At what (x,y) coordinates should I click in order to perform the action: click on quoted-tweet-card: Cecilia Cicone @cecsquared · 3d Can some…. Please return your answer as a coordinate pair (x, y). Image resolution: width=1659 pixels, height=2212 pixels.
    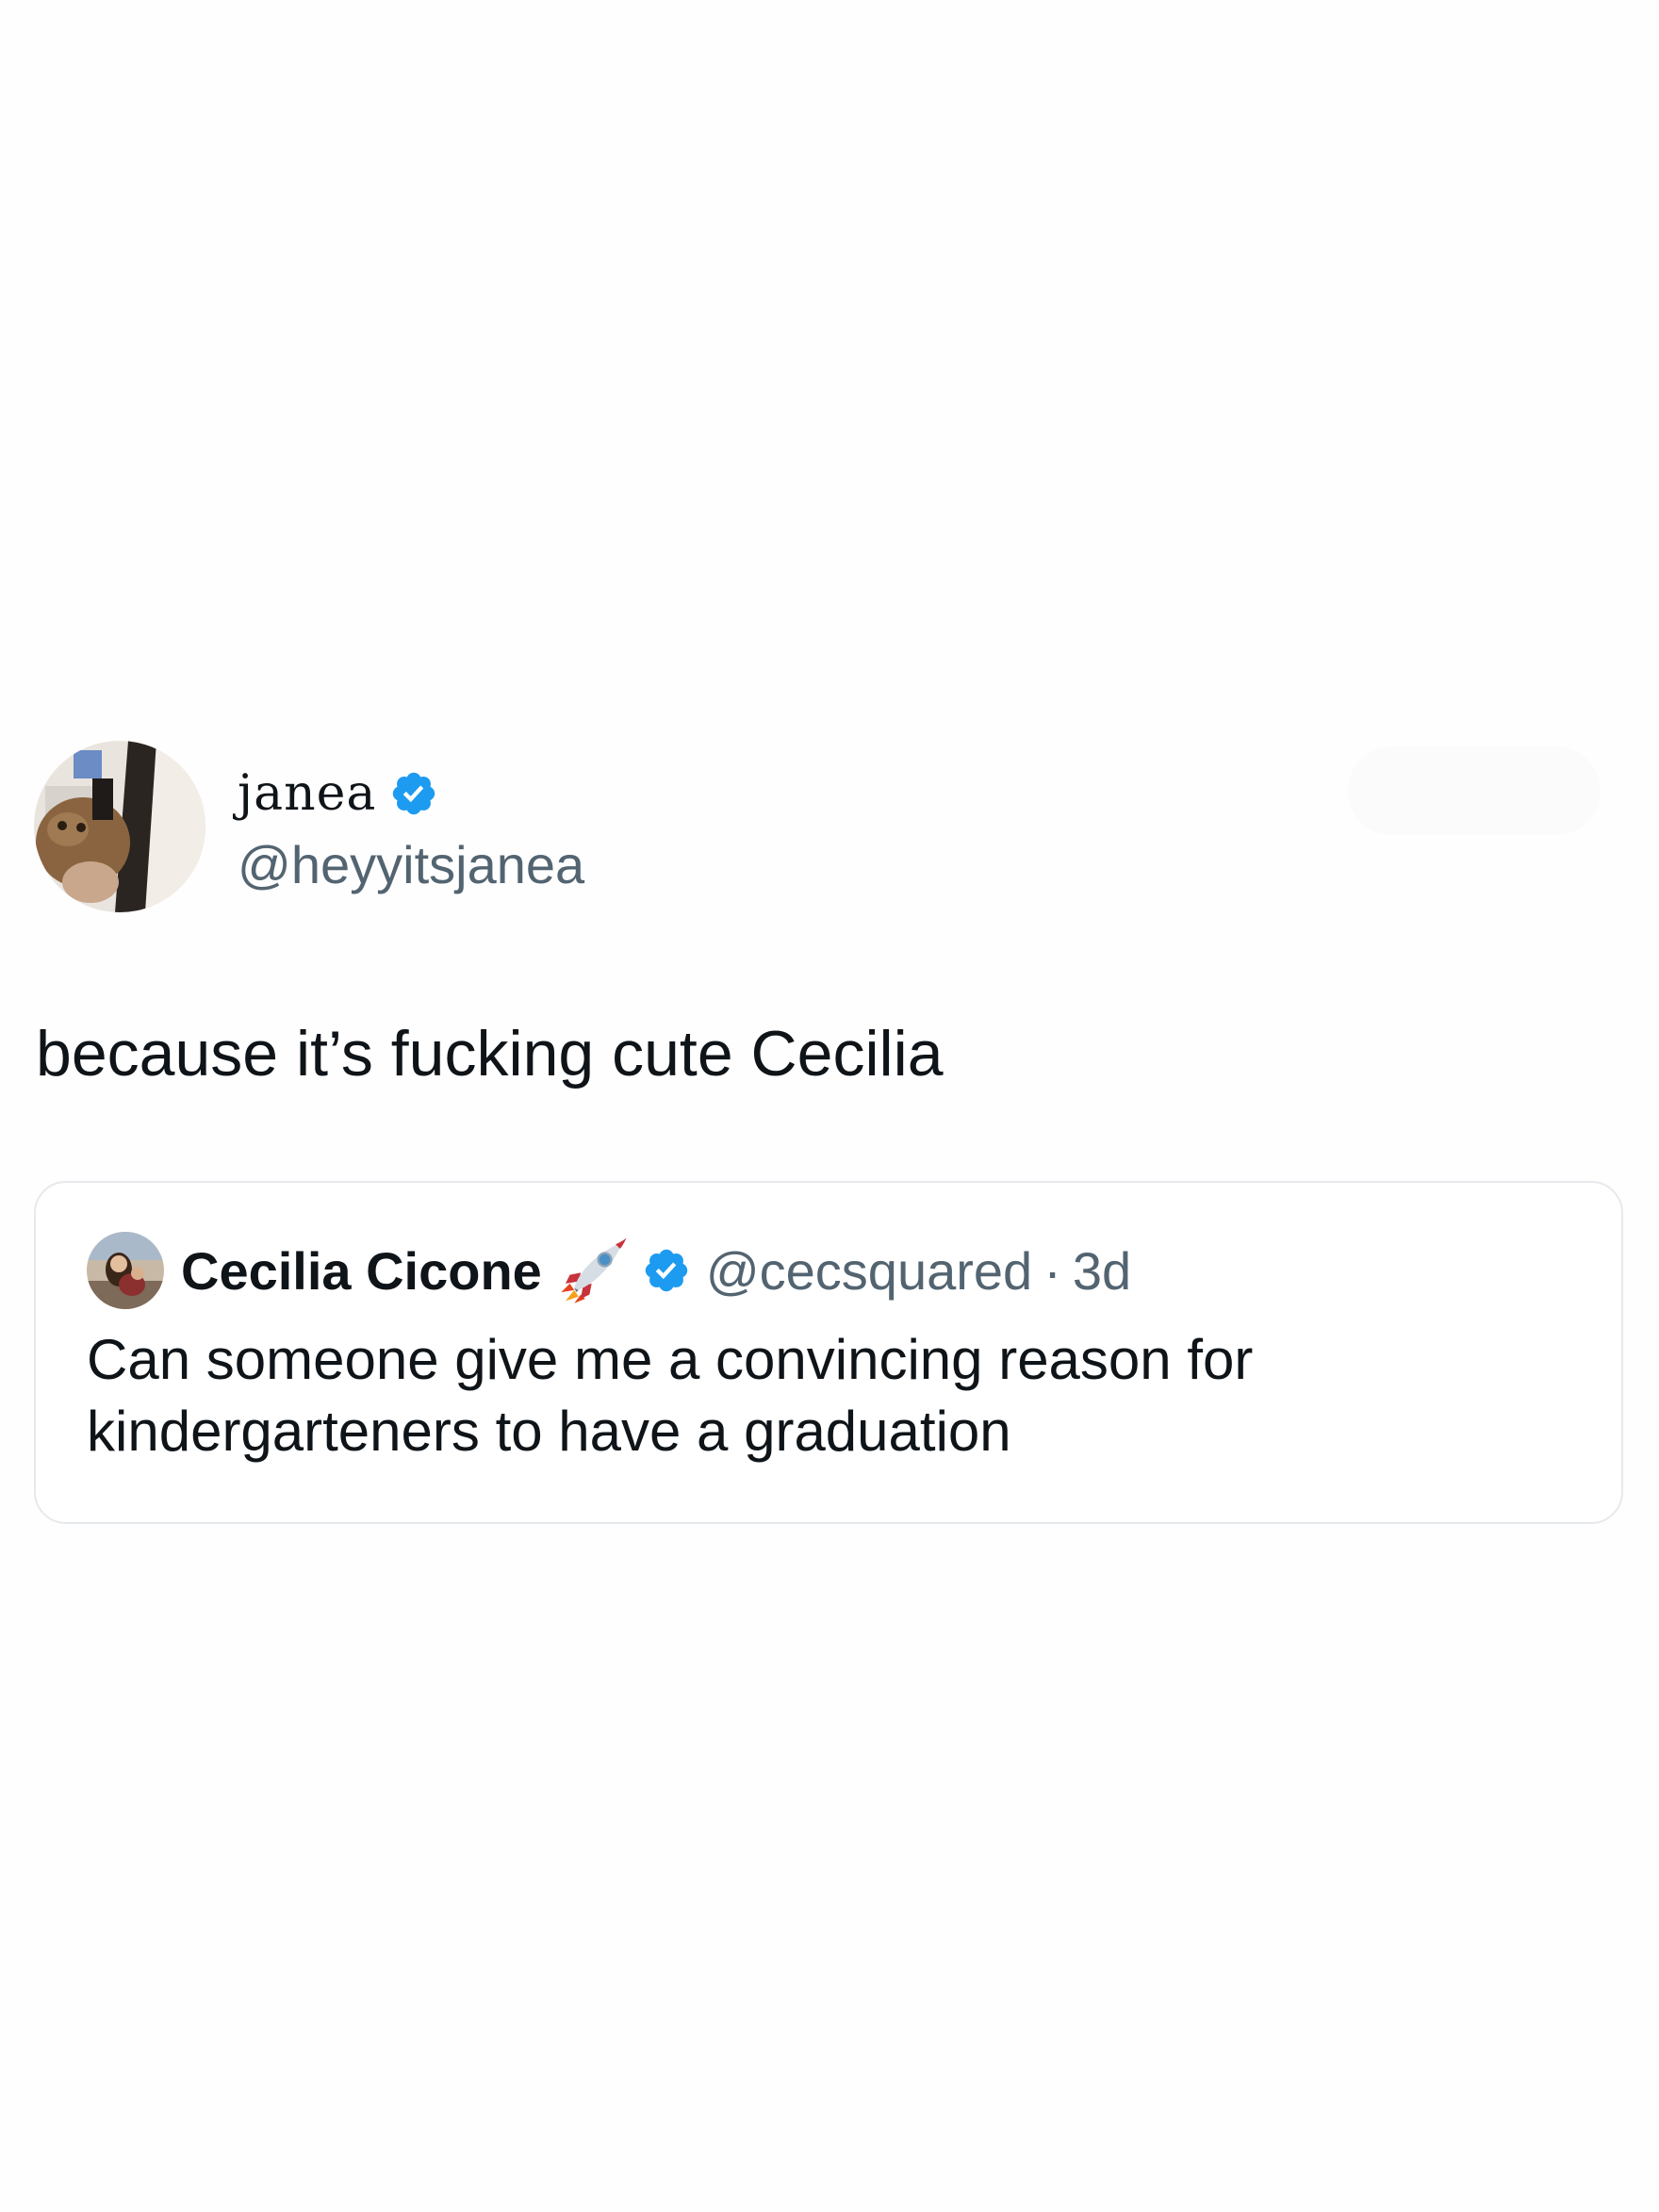
    Looking at the image, I should click on (828, 1352).